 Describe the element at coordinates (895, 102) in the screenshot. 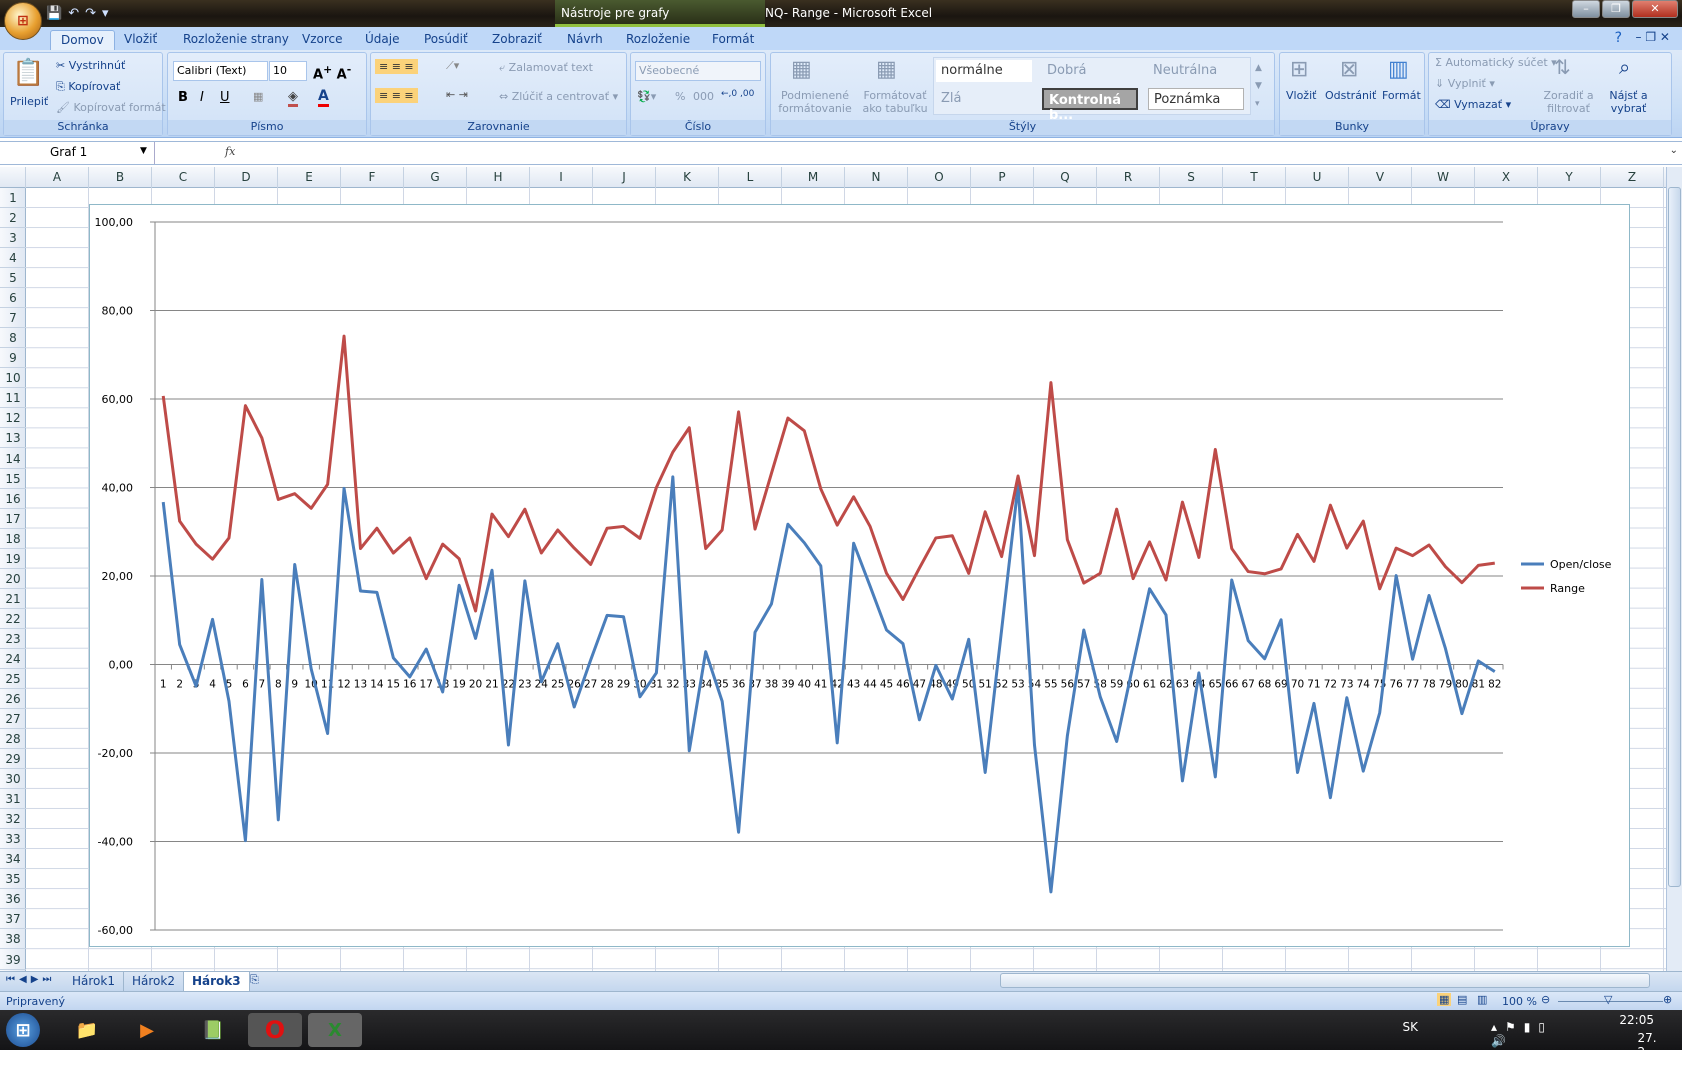

I see `format-as-table-button: Formátovať ako tabuľku` at that location.